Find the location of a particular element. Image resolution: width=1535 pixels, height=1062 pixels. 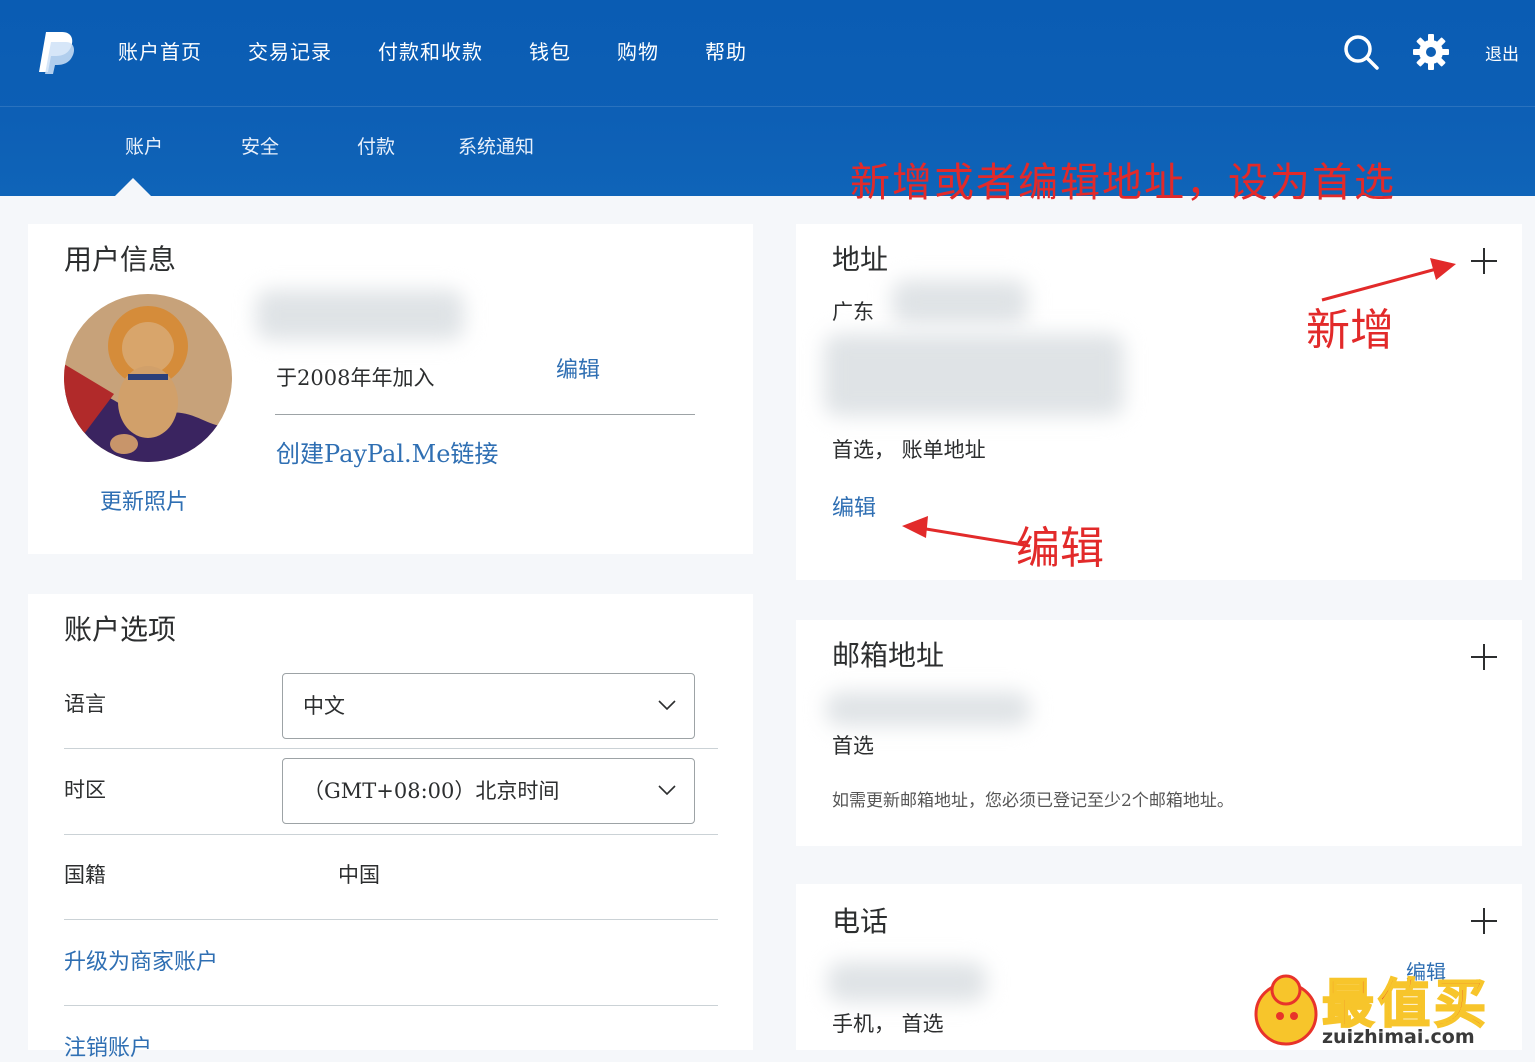

timezone-label: 时区 is located at coordinates (85, 790).